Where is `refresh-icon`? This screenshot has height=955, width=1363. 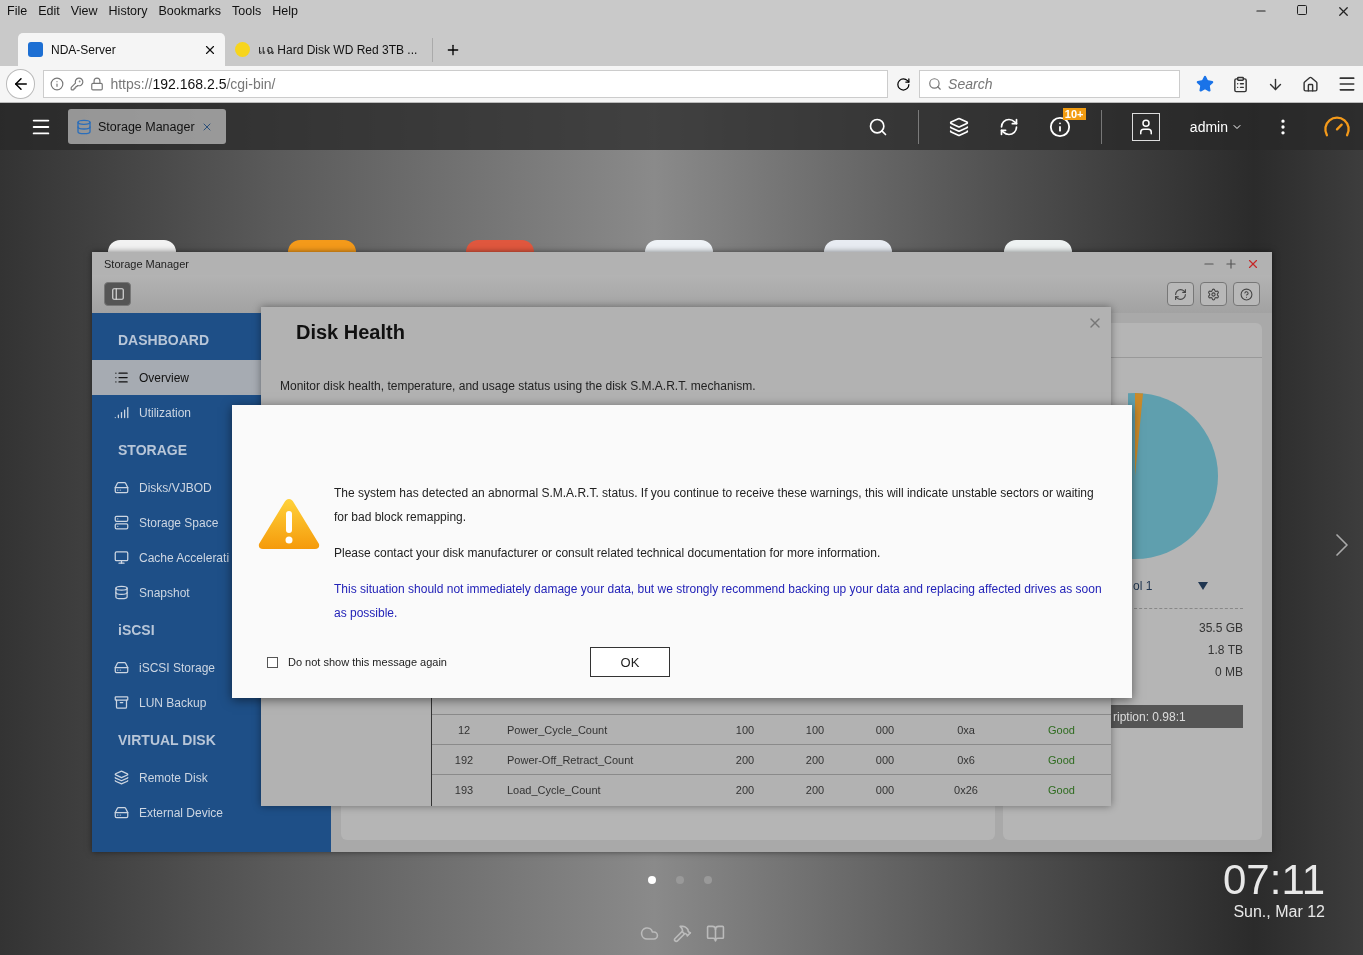 refresh-icon is located at coordinates (1180, 294).